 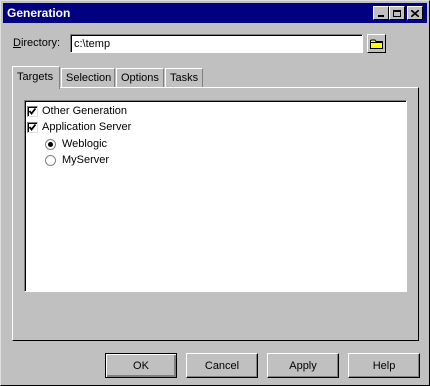 I want to click on maximize-button, so click(x=397, y=13).